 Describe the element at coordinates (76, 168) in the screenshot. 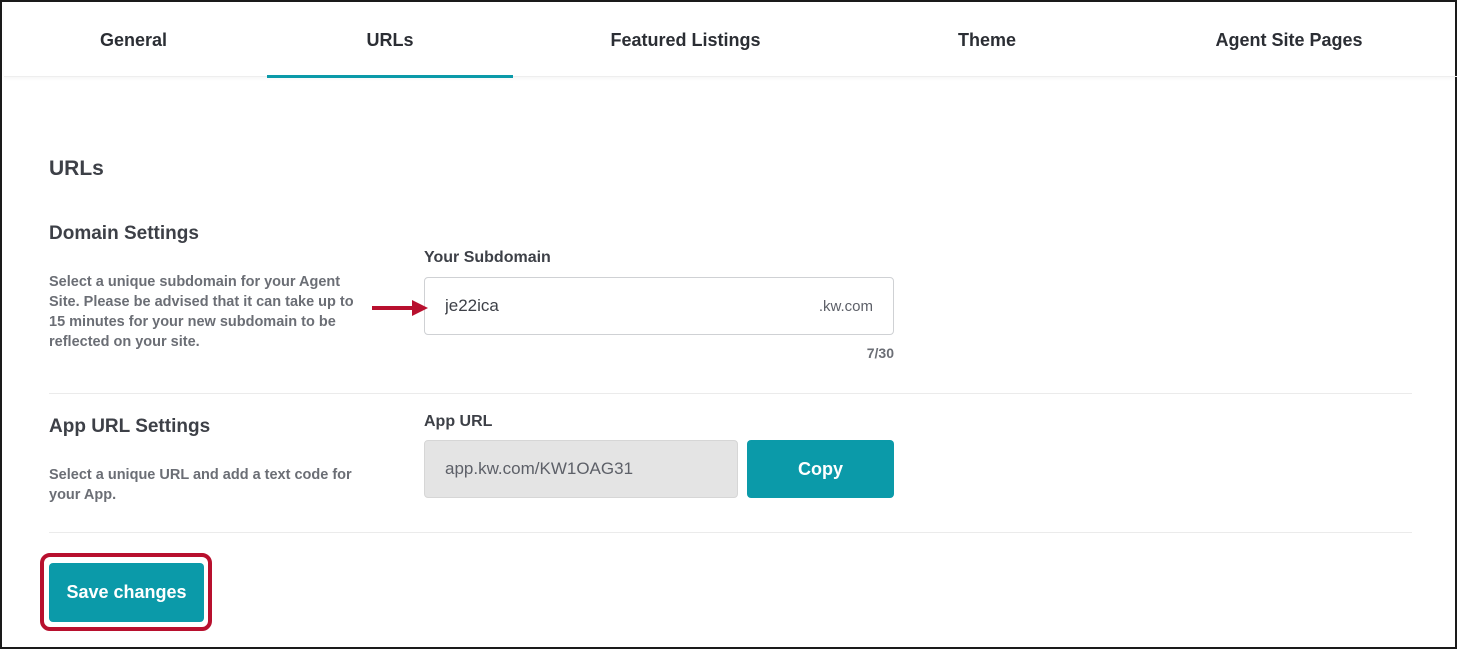

I see `page-title: URLs` at that location.